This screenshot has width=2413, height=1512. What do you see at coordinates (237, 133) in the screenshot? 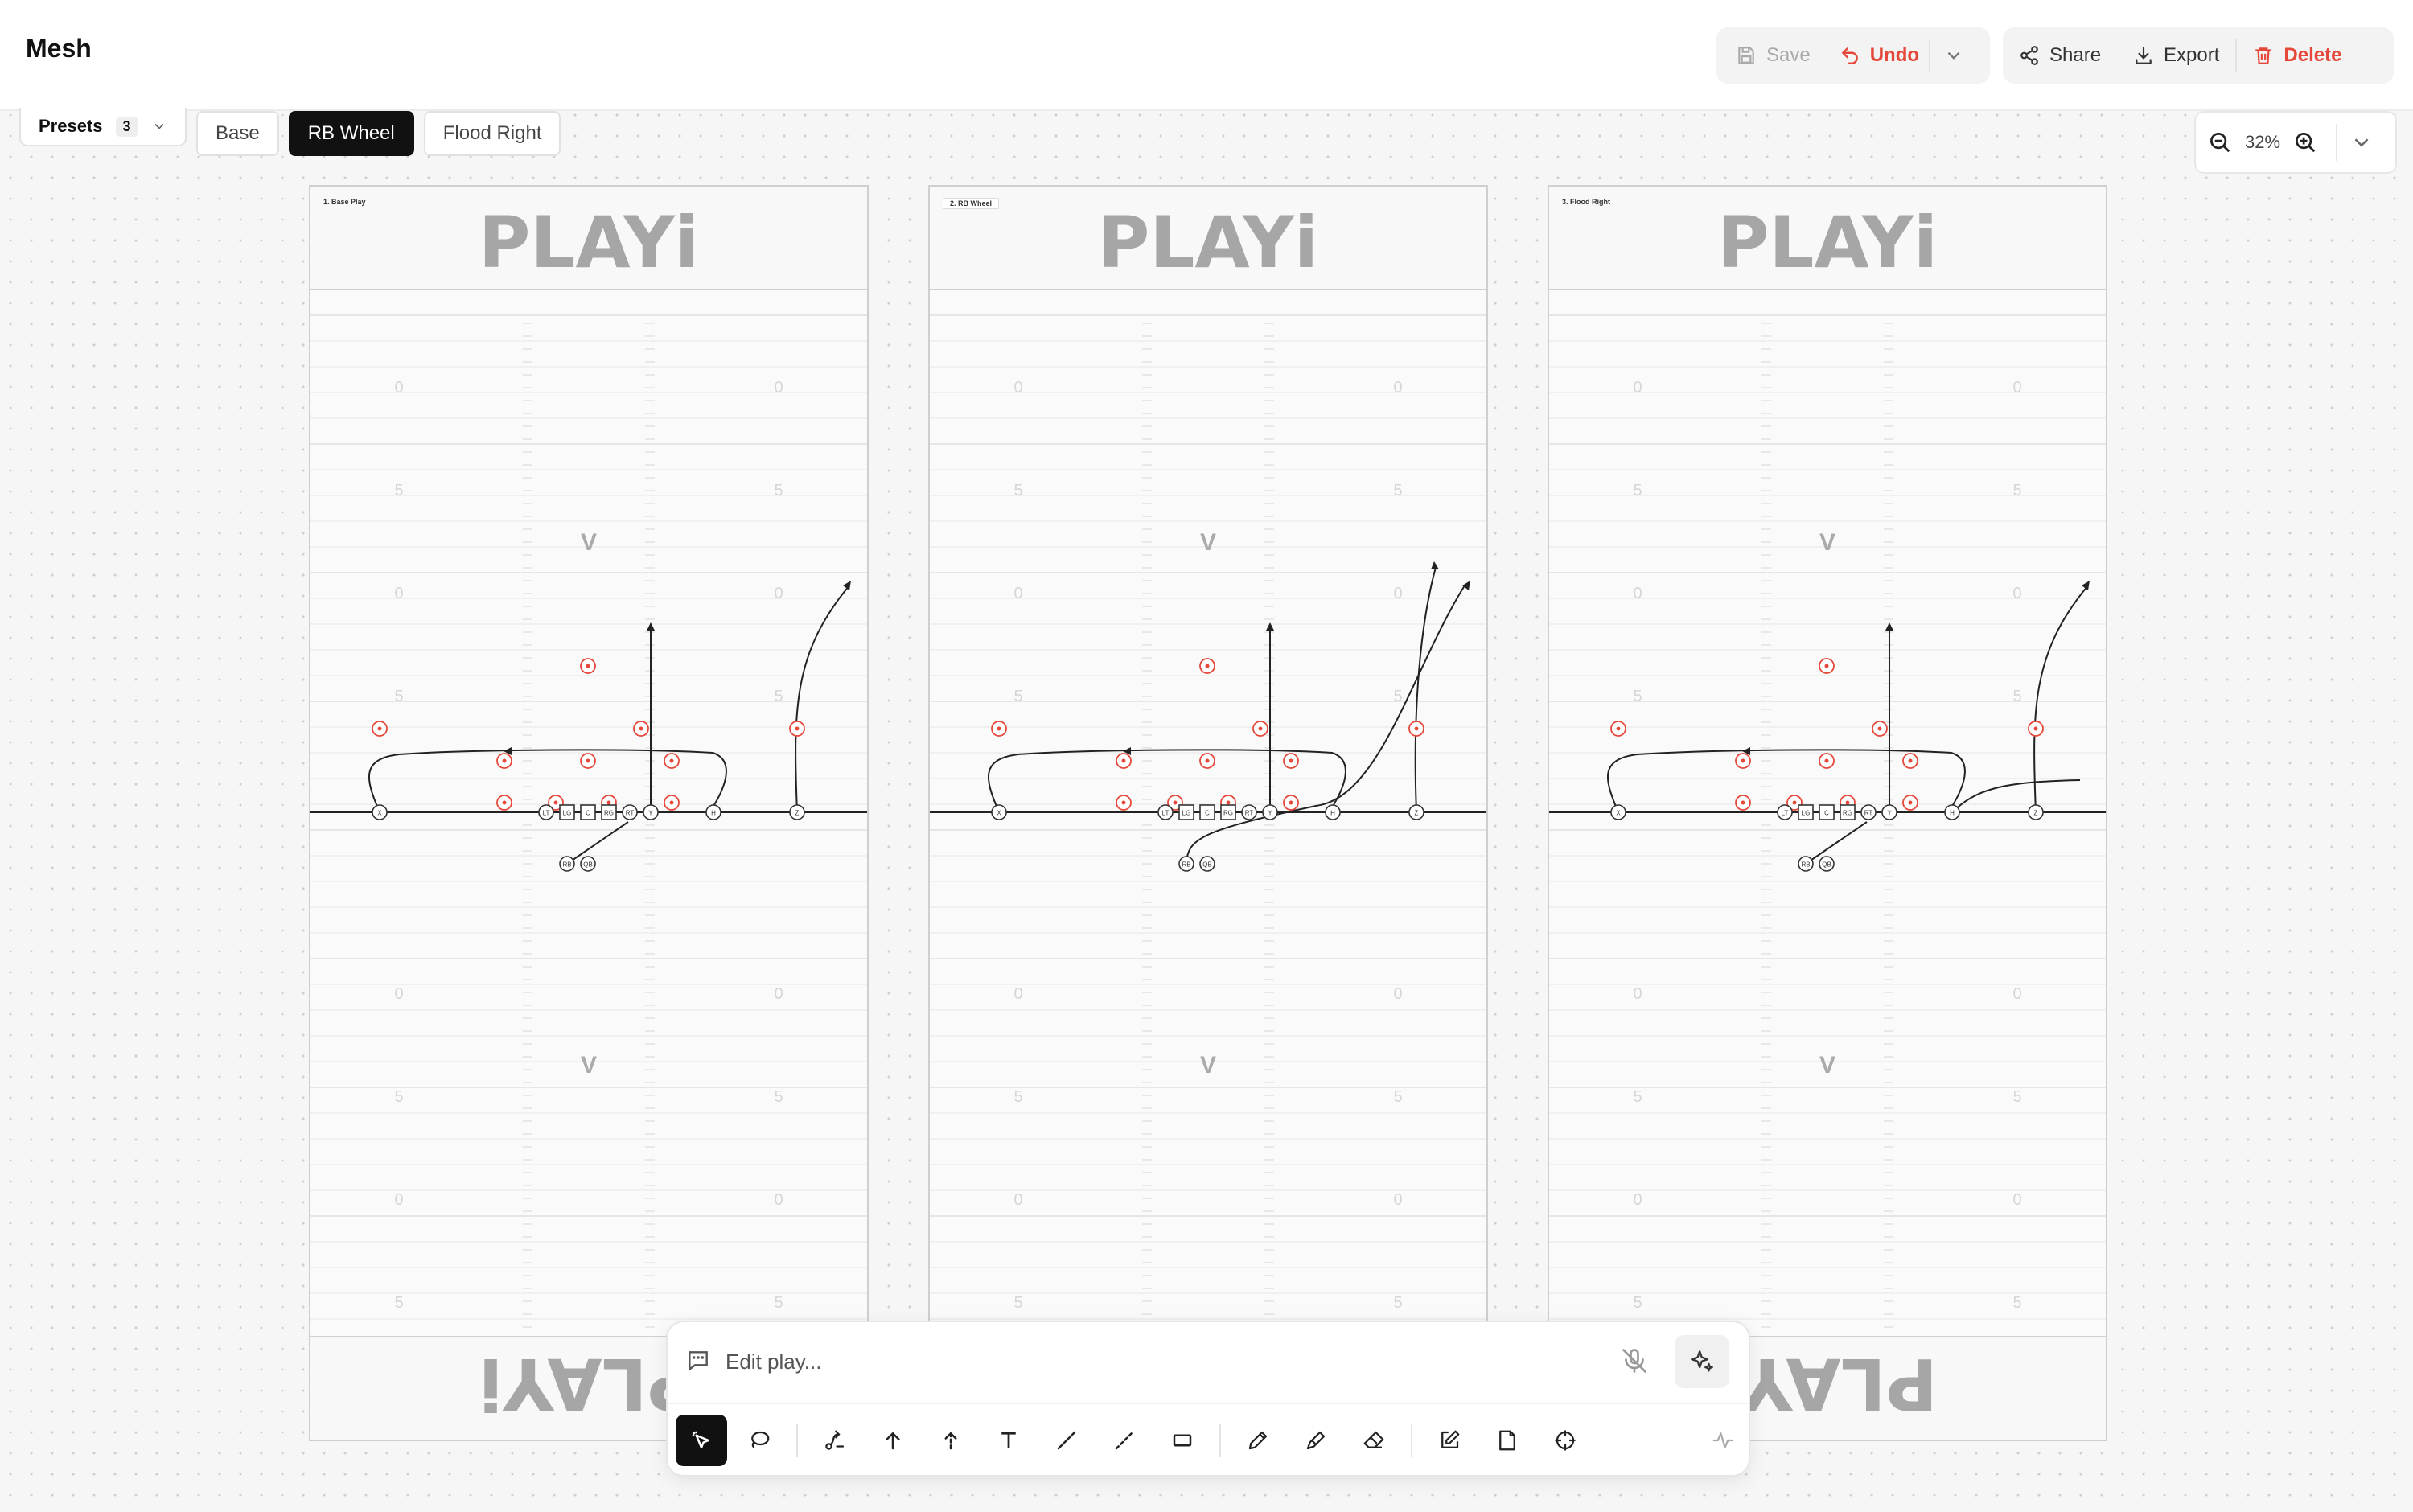
I see `tab-base: Base` at bounding box center [237, 133].